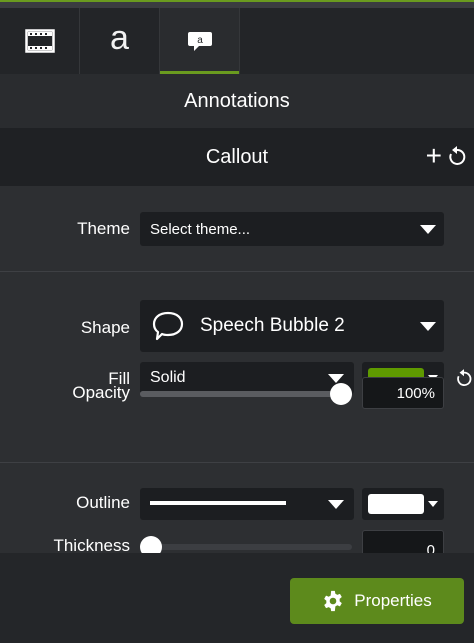  What do you see at coordinates (430, 547) in the screenshot?
I see `thickness-value: 0` at bounding box center [430, 547].